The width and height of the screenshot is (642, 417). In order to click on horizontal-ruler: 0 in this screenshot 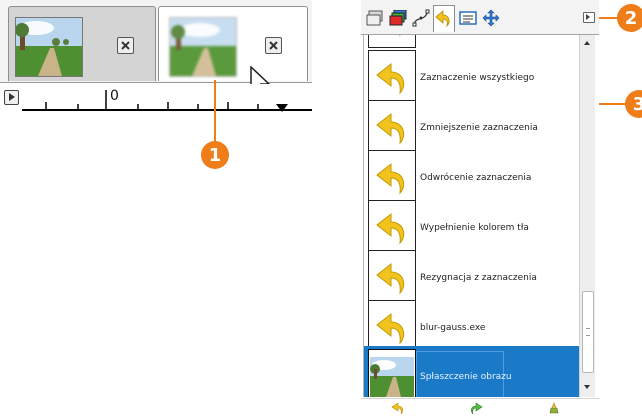, I will do `click(156, 101)`.